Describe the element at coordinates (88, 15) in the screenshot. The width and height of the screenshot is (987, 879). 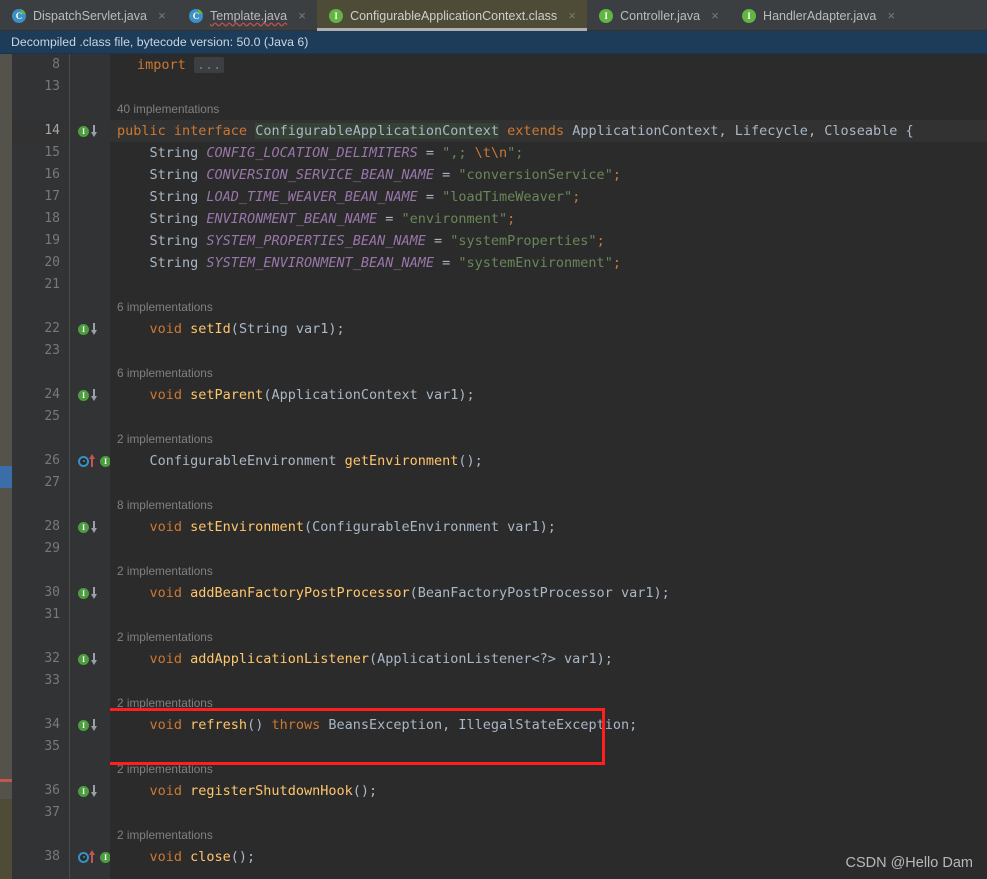
I see `editor-tab-1: C DispatchServlet.java ×` at that location.